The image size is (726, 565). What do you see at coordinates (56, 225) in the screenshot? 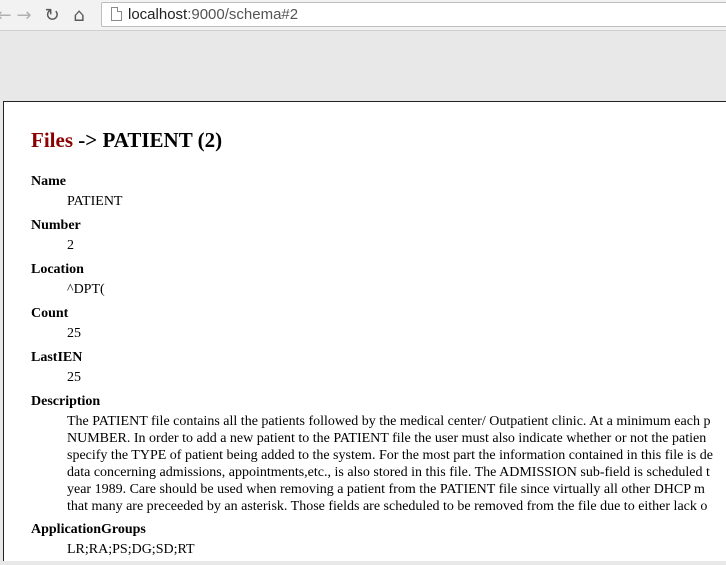
I see `field-label-number: Number` at bounding box center [56, 225].